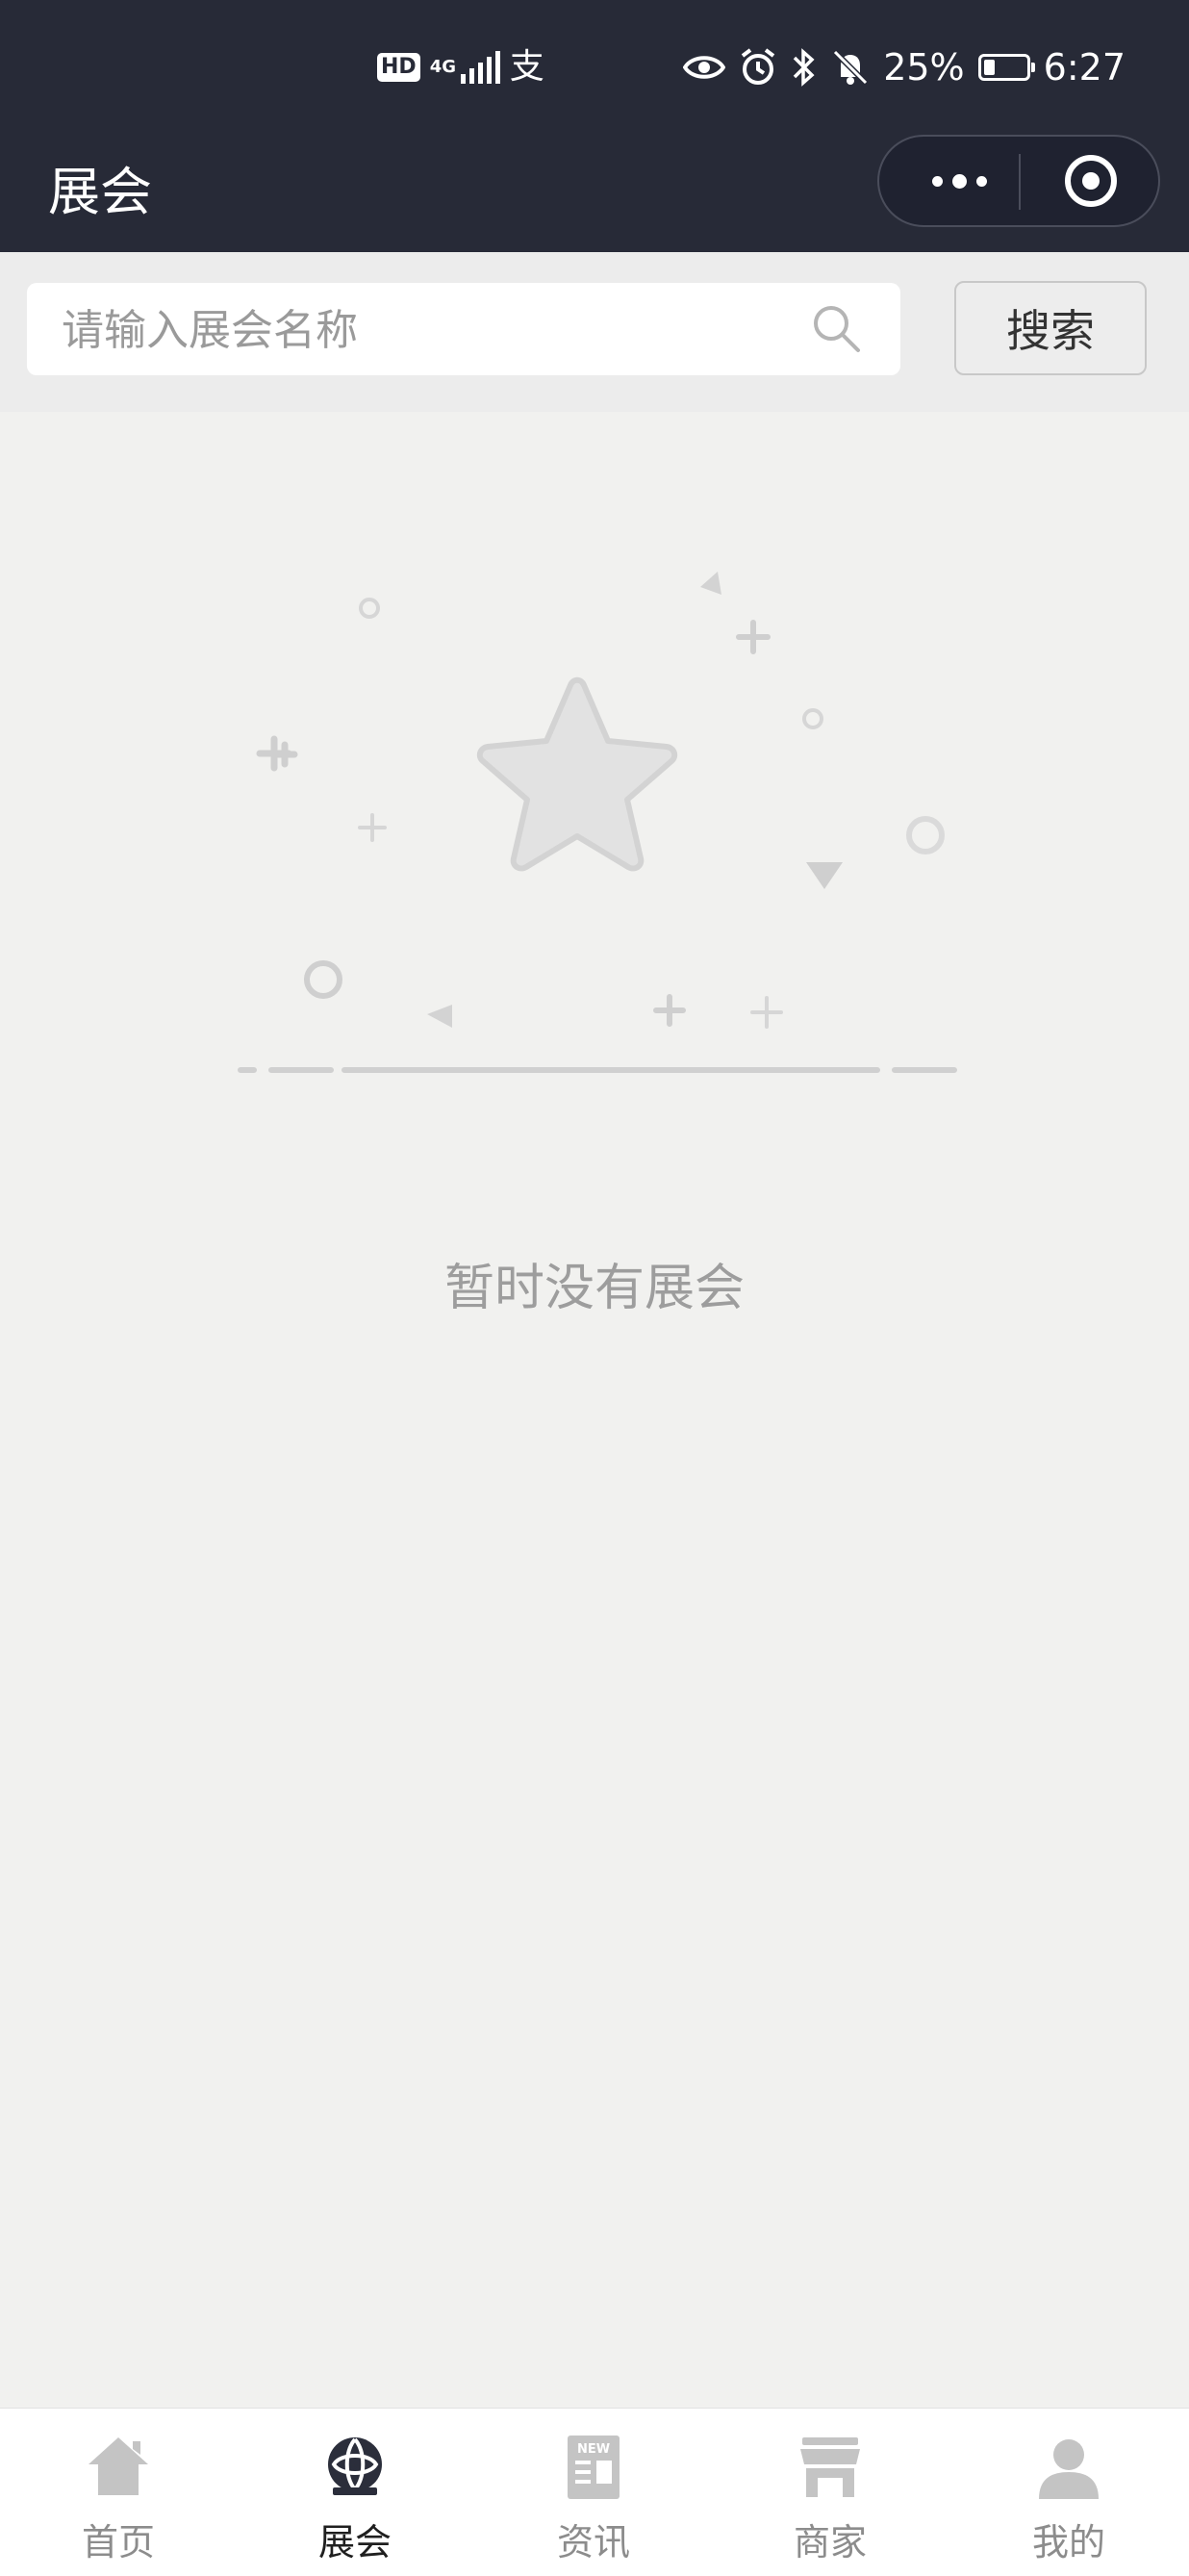 This screenshot has height=2576, width=1189. I want to click on empty-state-message: 暂时没有展会, so click(594, 1288).